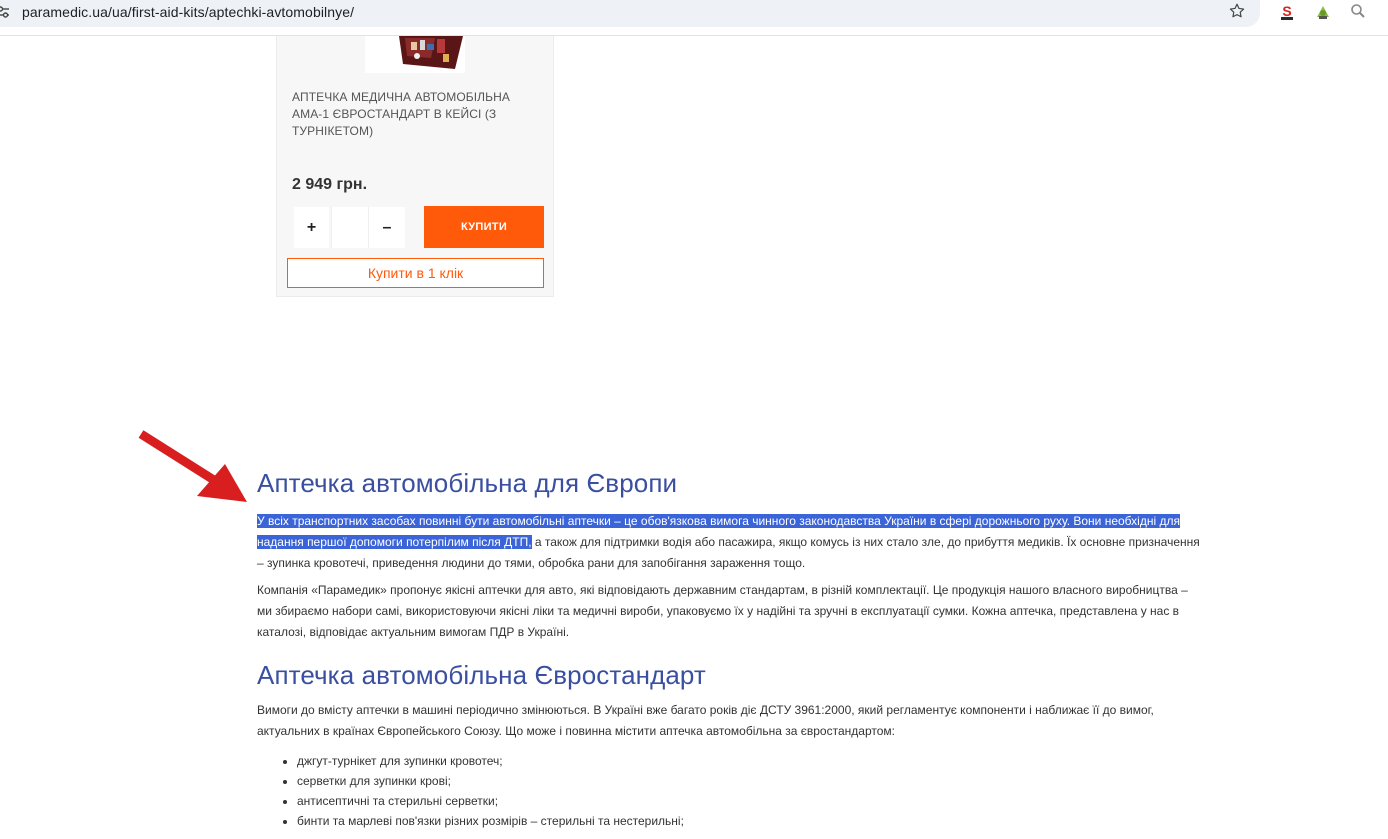 The width and height of the screenshot is (1388, 839). What do you see at coordinates (1358, 11) in the screenshot?
I see `search-icon` at bounding box center [1358, 11].